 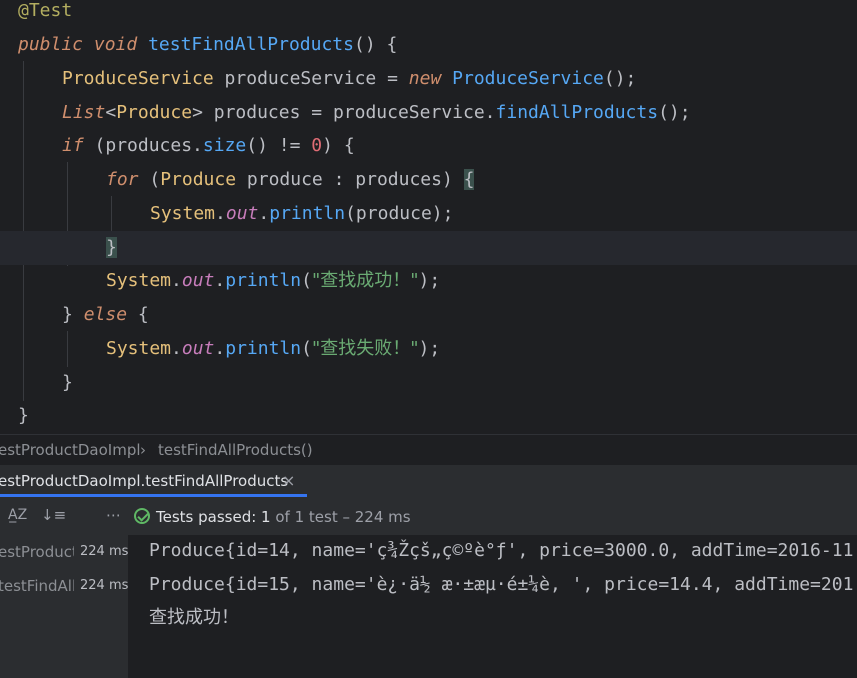 What do you see at coordinates (111, 247) in the screenshot?
I see `matched-brace: }` at bounding box center [111, 247].